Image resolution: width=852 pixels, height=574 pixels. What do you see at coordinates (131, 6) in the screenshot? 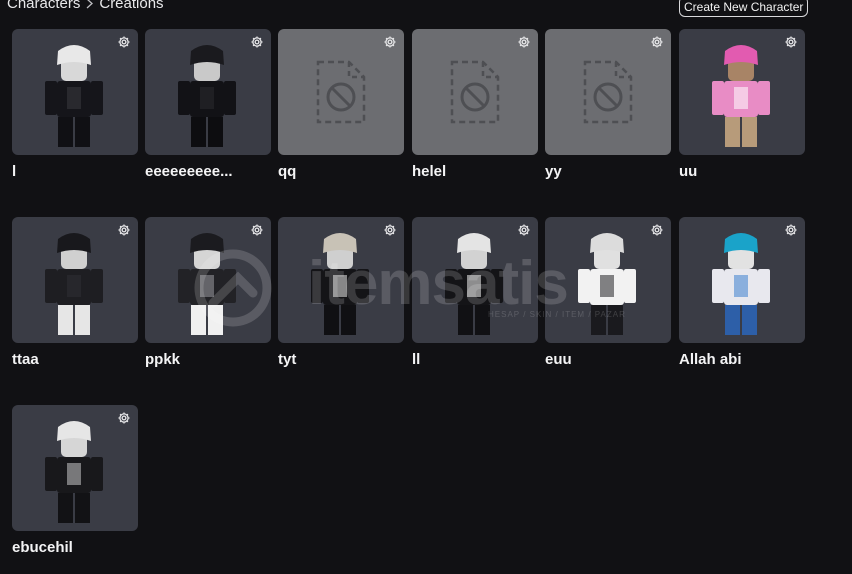
I see `breadcrumb-current: Creations` at bounding box center [131, 6].